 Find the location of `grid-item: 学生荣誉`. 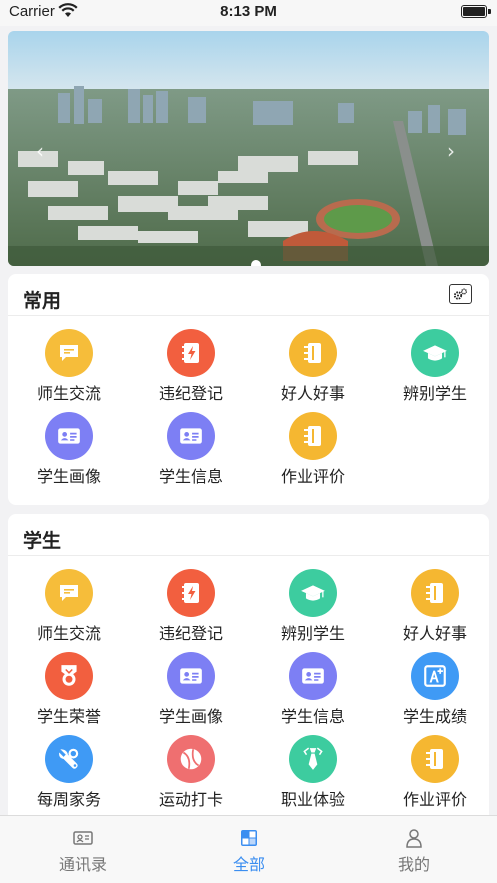

grid-item: 学生荣誉 is located at coordinates (69, 692).